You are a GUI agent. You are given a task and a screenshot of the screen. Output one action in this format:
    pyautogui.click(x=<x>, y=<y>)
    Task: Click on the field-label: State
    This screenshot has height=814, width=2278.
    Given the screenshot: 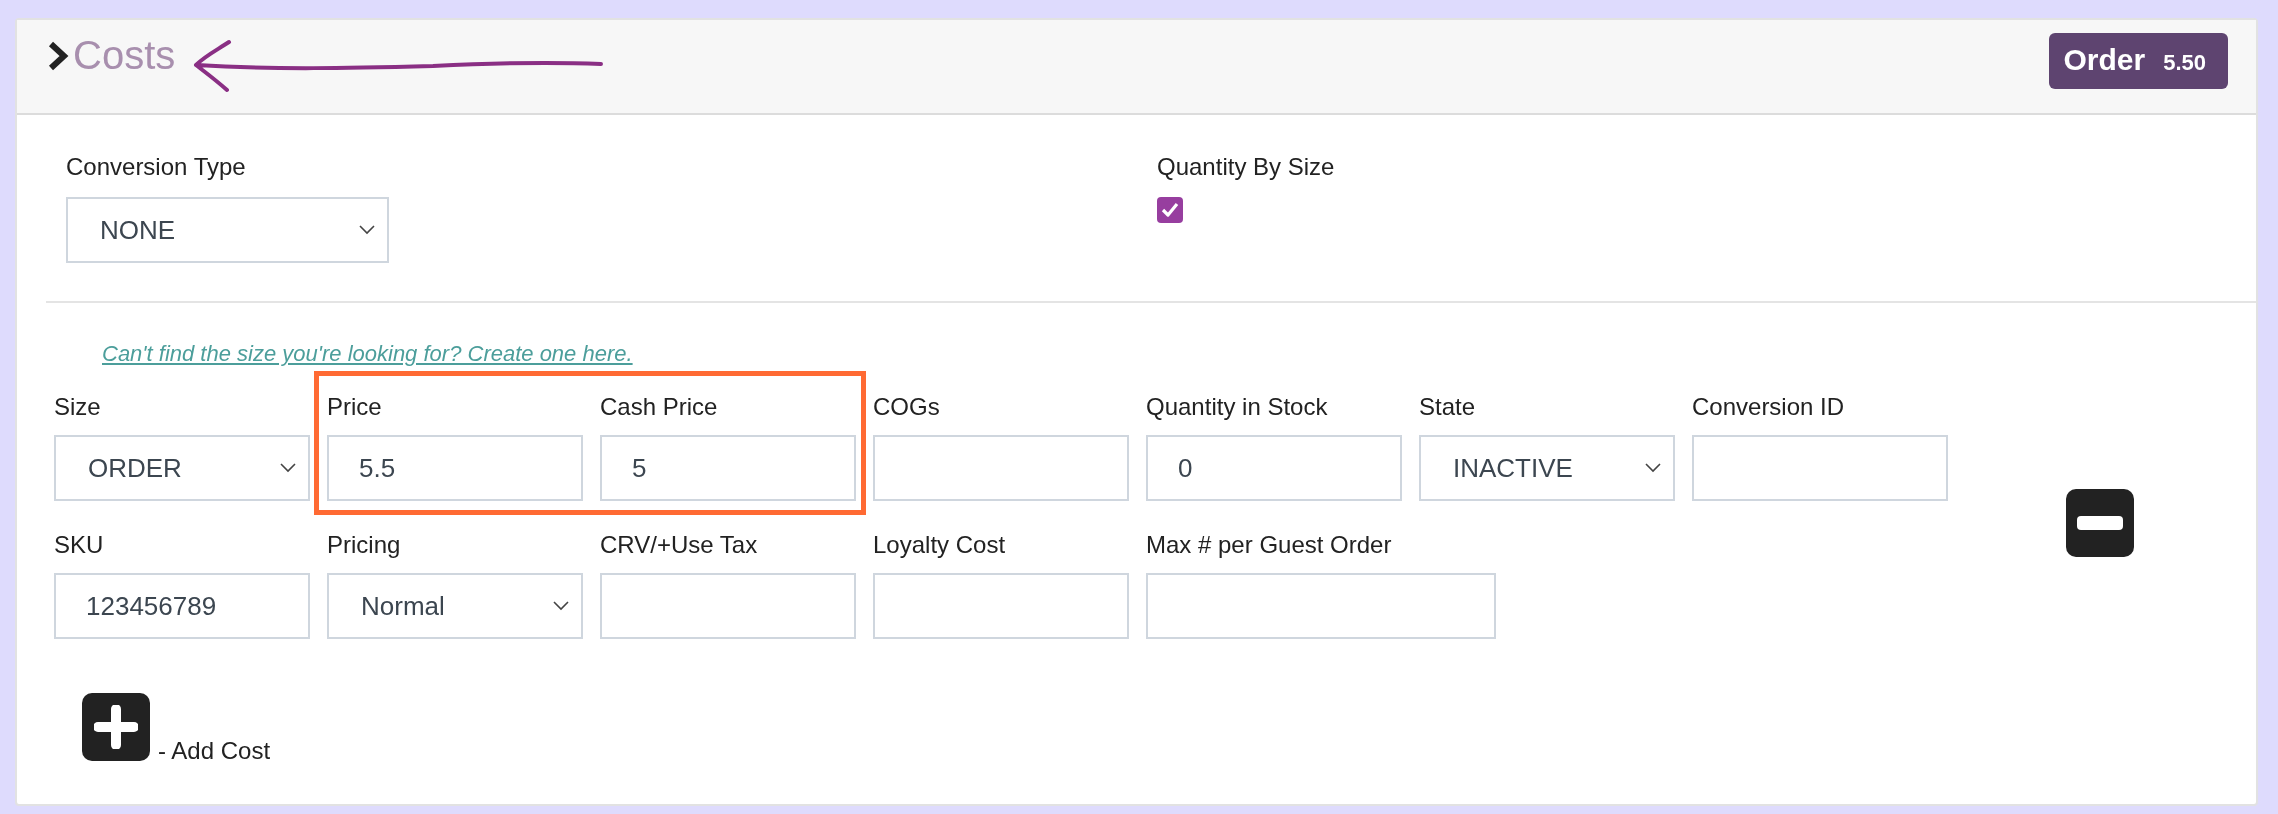 What is the action you would take?
    pyautogui.click(x=1448, y=407)
    